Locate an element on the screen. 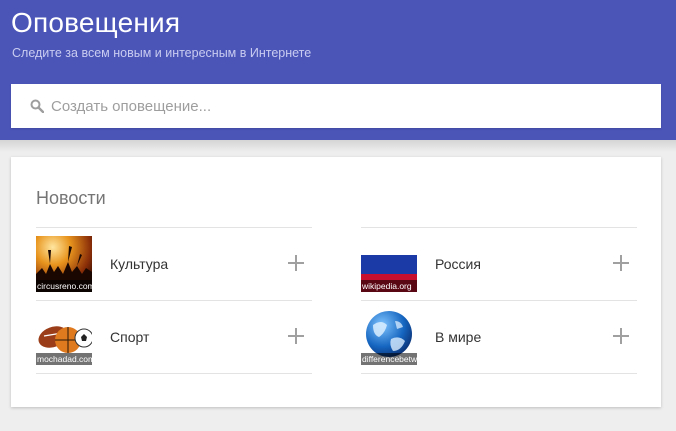  topic-thumbnail-sport: mochadad.com is located at coordinates (64, 337).